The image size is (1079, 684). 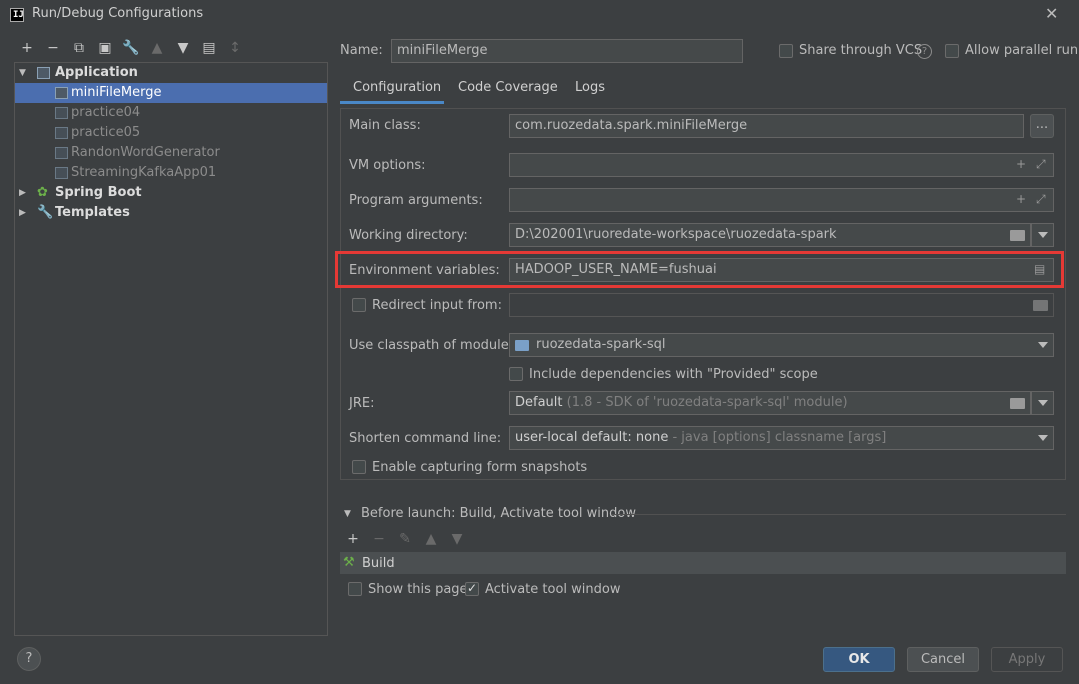 I want to click on before-launch-task-row, so click(x=703, y=563).